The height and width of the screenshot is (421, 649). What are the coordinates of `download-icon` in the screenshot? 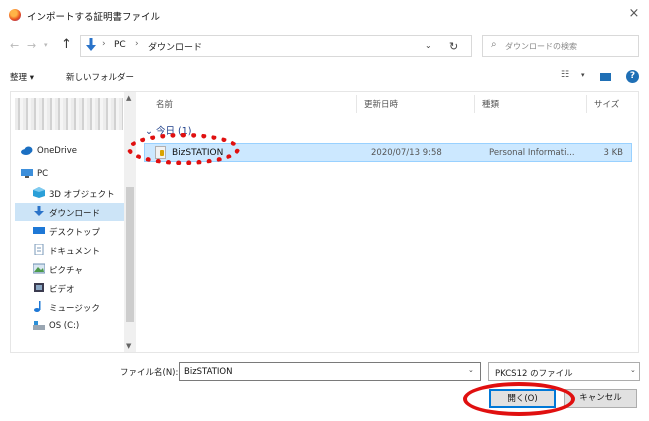 It's located at (39, 211).